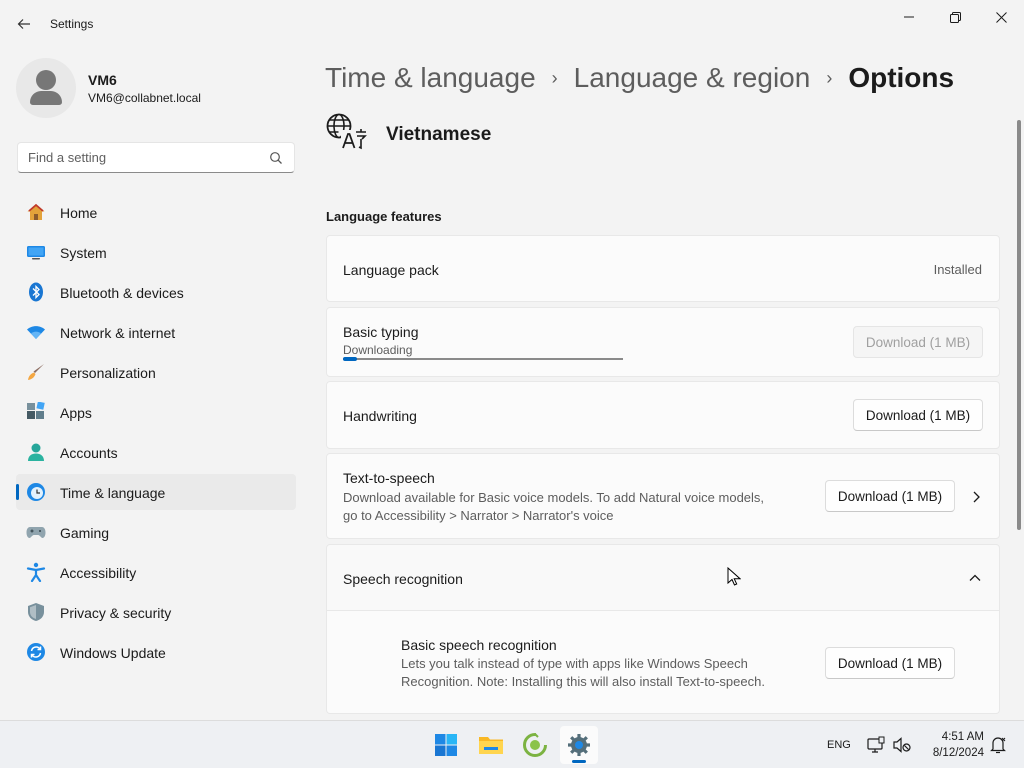 The height and width of the screenshot is (768, 1024). What do you see at coordinates (156, 88) in the screenshot?
I see `user-profile: VM6 VM6@collabnet.local` at bounding box center [156, 88].